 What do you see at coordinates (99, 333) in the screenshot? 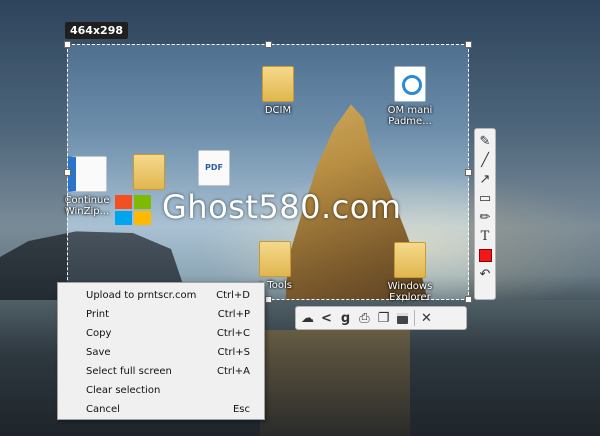
I see `menu-item-label: Copy` at bounding box center [99, 333].